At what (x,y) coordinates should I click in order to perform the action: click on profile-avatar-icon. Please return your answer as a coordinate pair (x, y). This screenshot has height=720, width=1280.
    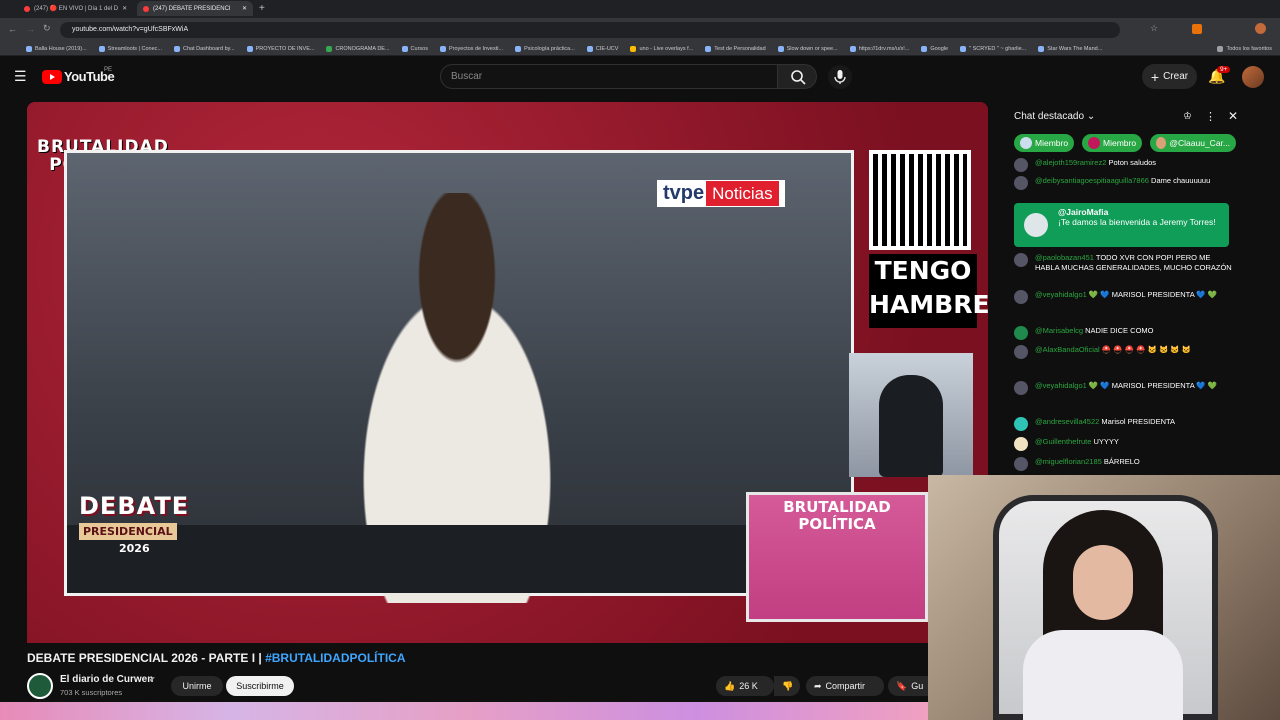
    Looking at the image, I should click on (1260, 28).